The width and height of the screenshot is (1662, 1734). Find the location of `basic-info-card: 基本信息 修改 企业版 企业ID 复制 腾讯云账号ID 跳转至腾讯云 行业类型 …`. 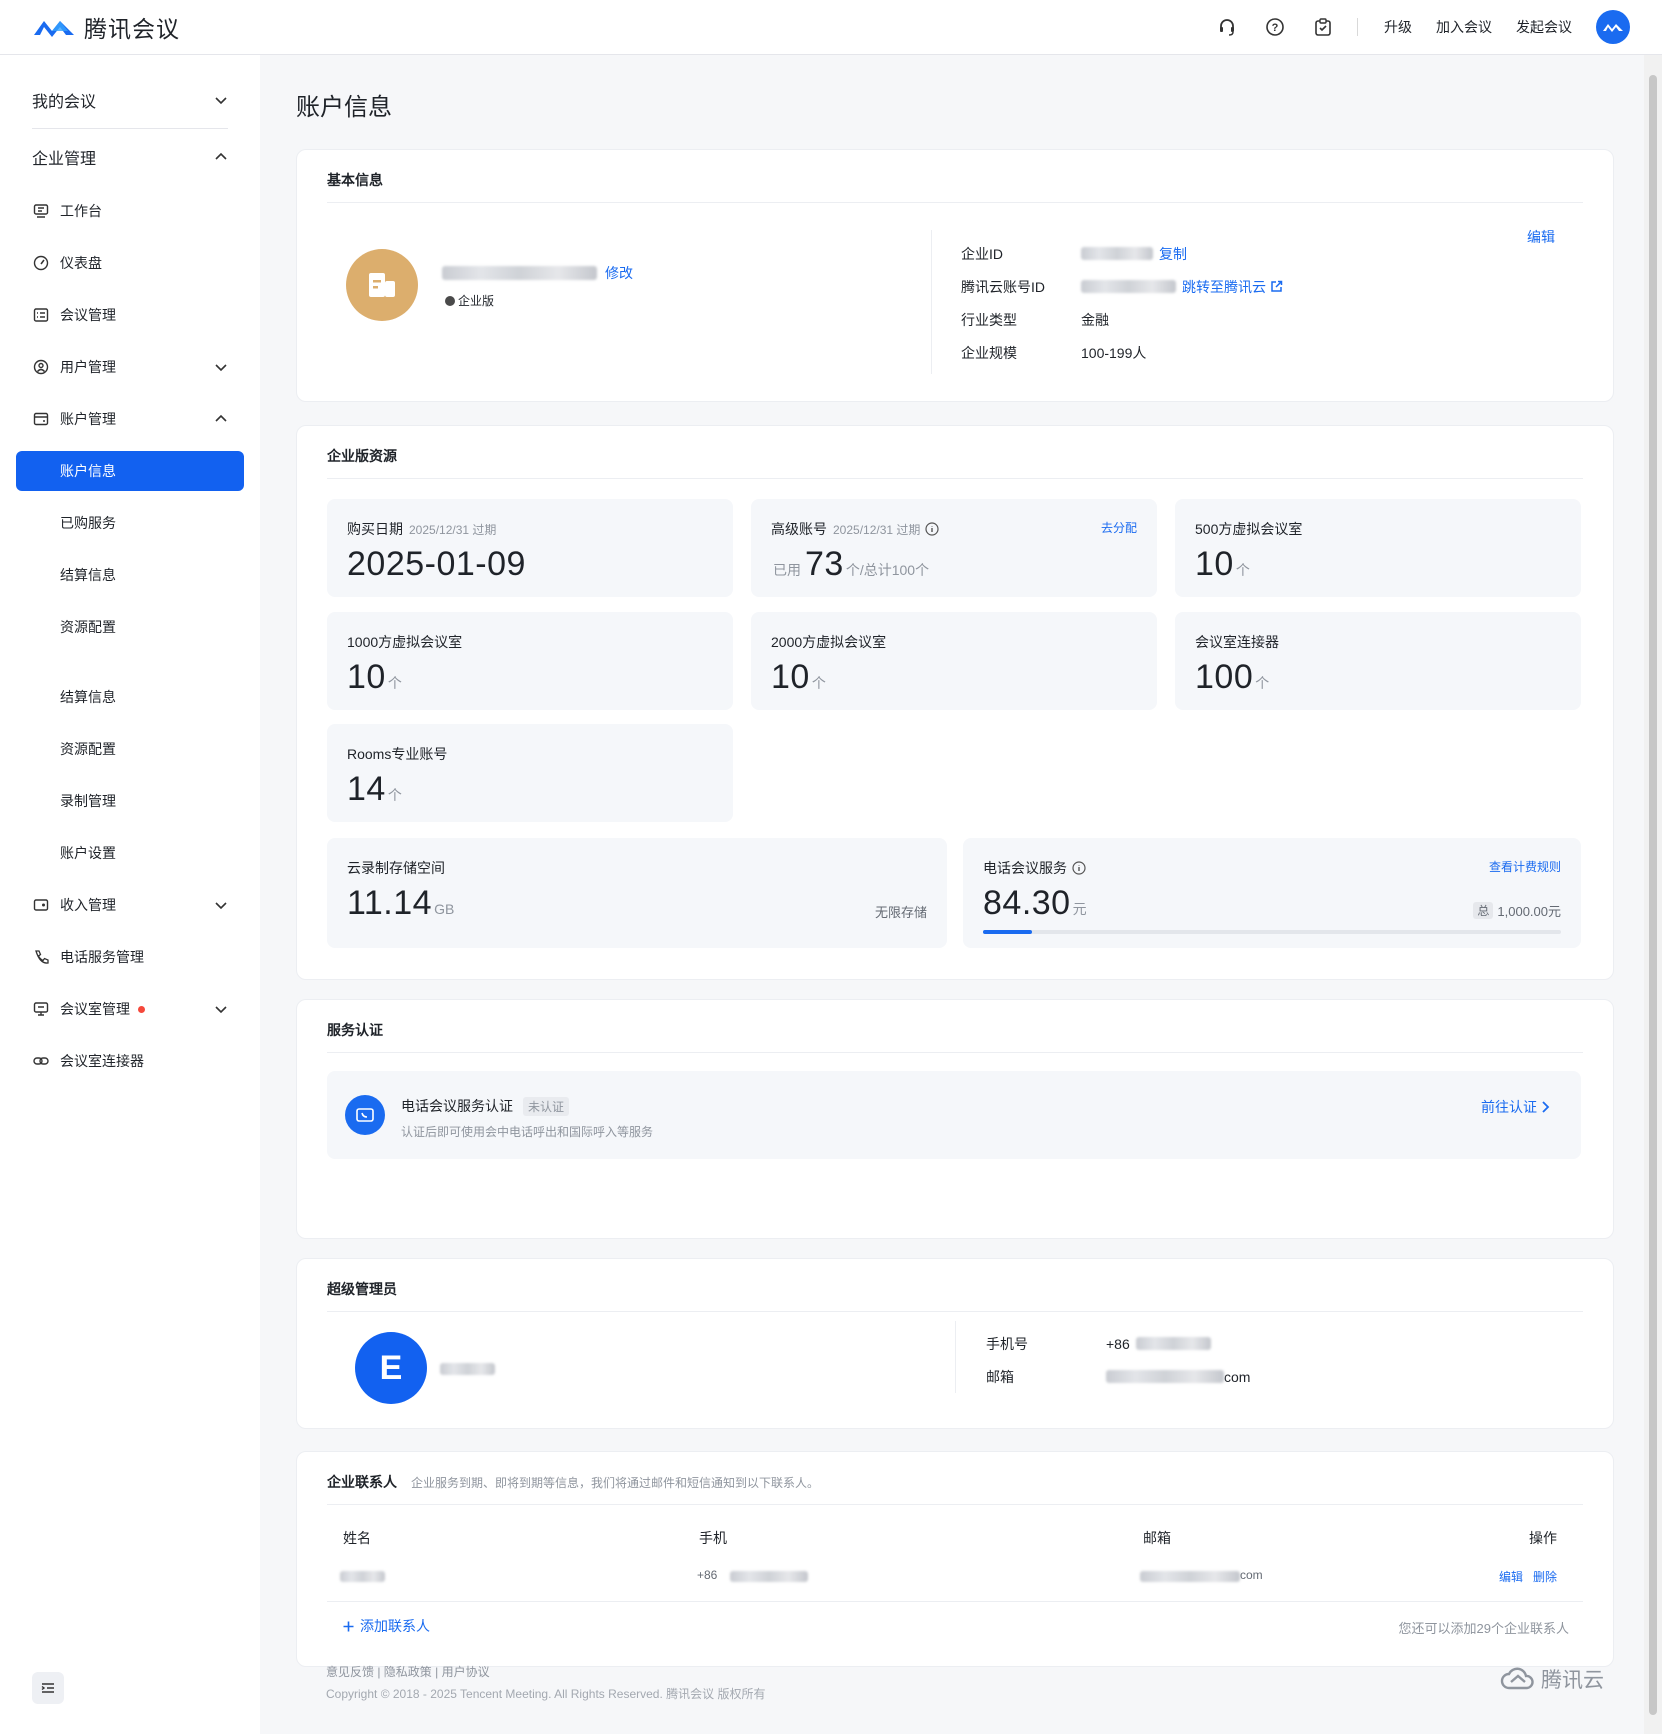

basic-info-card: 基本信息 修改 企业版 企业ID 复制 腾讯云账号ID 跳转至腾讯云 行业类型 … is located at coordinates (955, 275).